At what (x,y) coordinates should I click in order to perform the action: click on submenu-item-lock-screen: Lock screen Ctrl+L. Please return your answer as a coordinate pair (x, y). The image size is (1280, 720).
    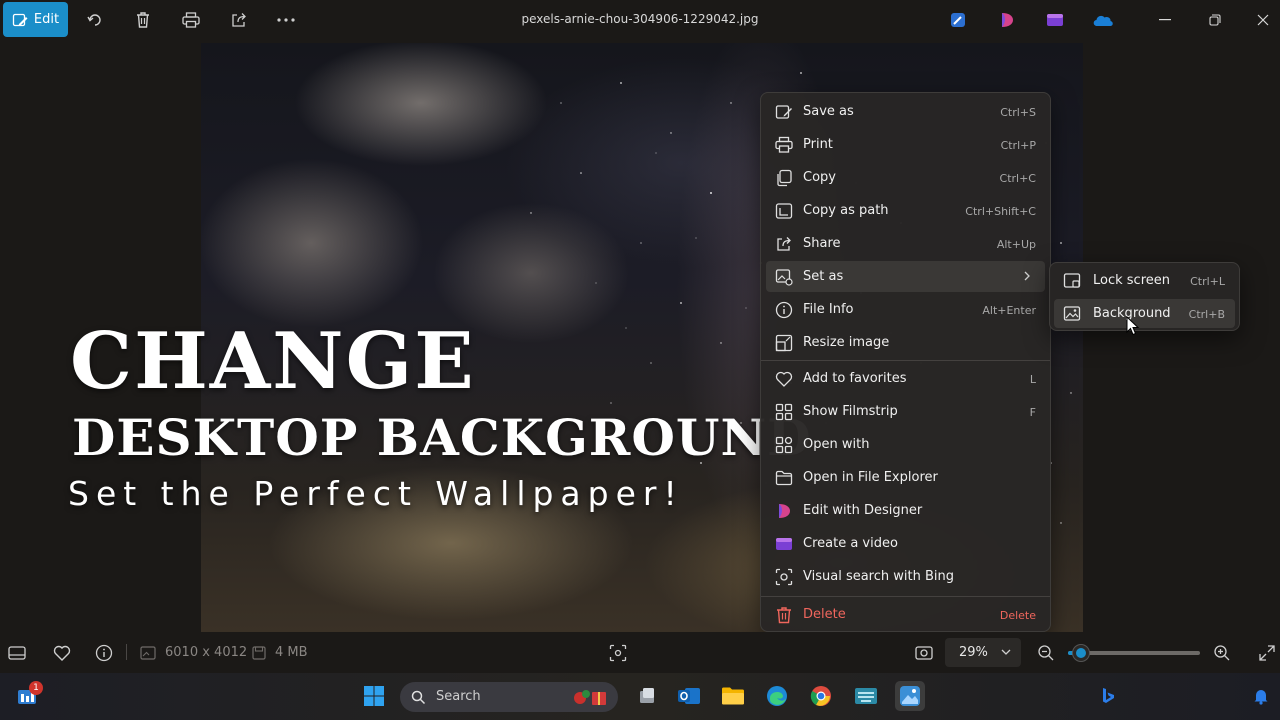
    Looking at the image, I should click on (1144, 280).